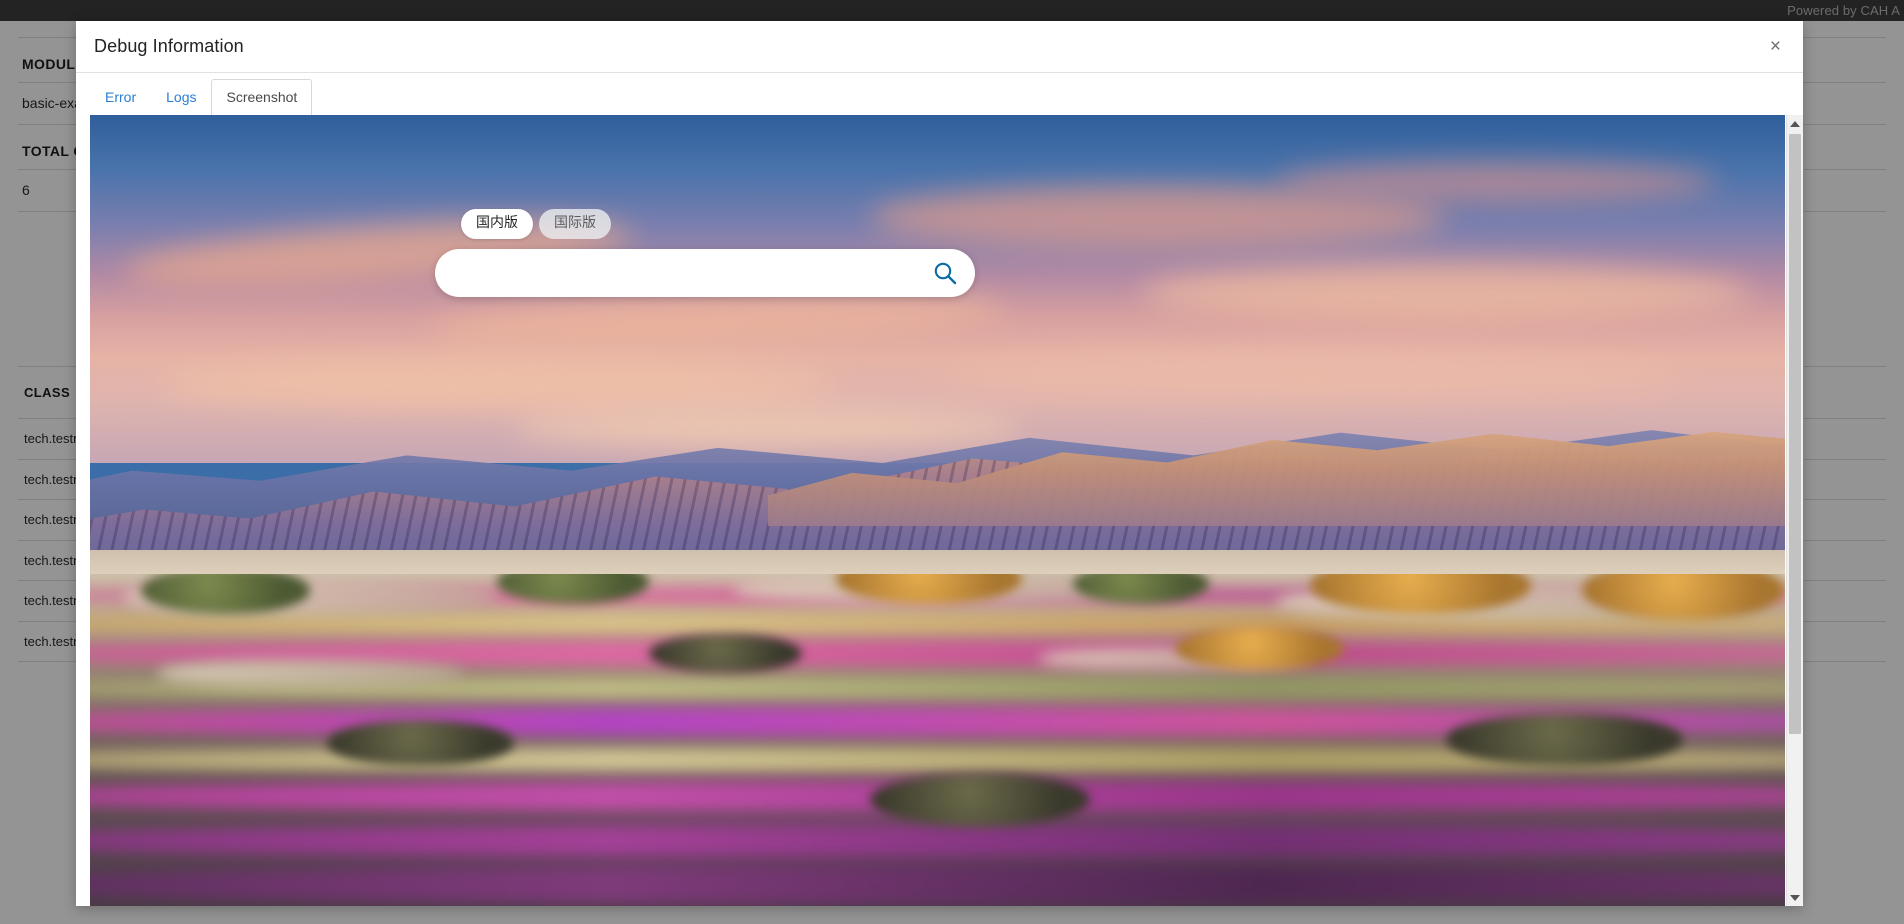 The image size is (1904, 924). What do you see at coordinates (1795, 897) in the screenshot?
I see `scroll-down-icon` at bounding box center [1795, 897].